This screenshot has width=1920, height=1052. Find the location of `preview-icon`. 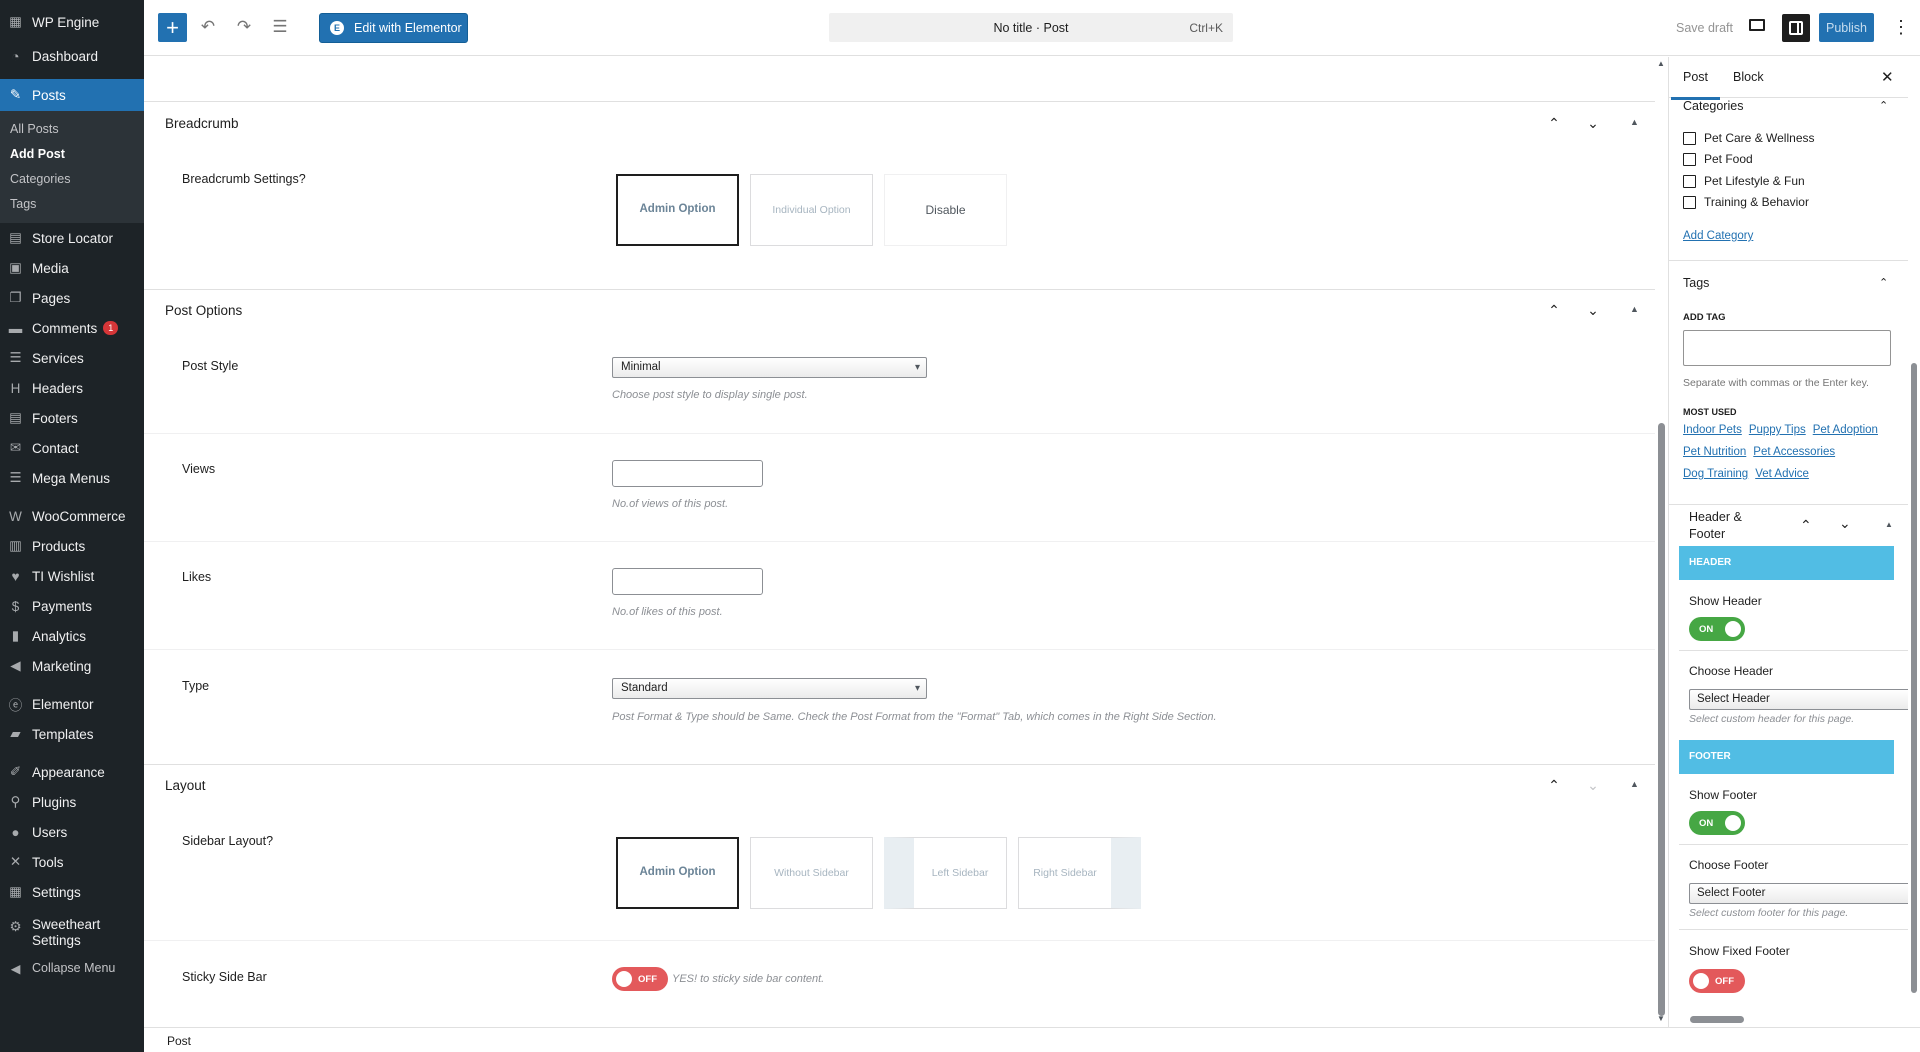

preview-icon is located at coordinates (1757, 25).